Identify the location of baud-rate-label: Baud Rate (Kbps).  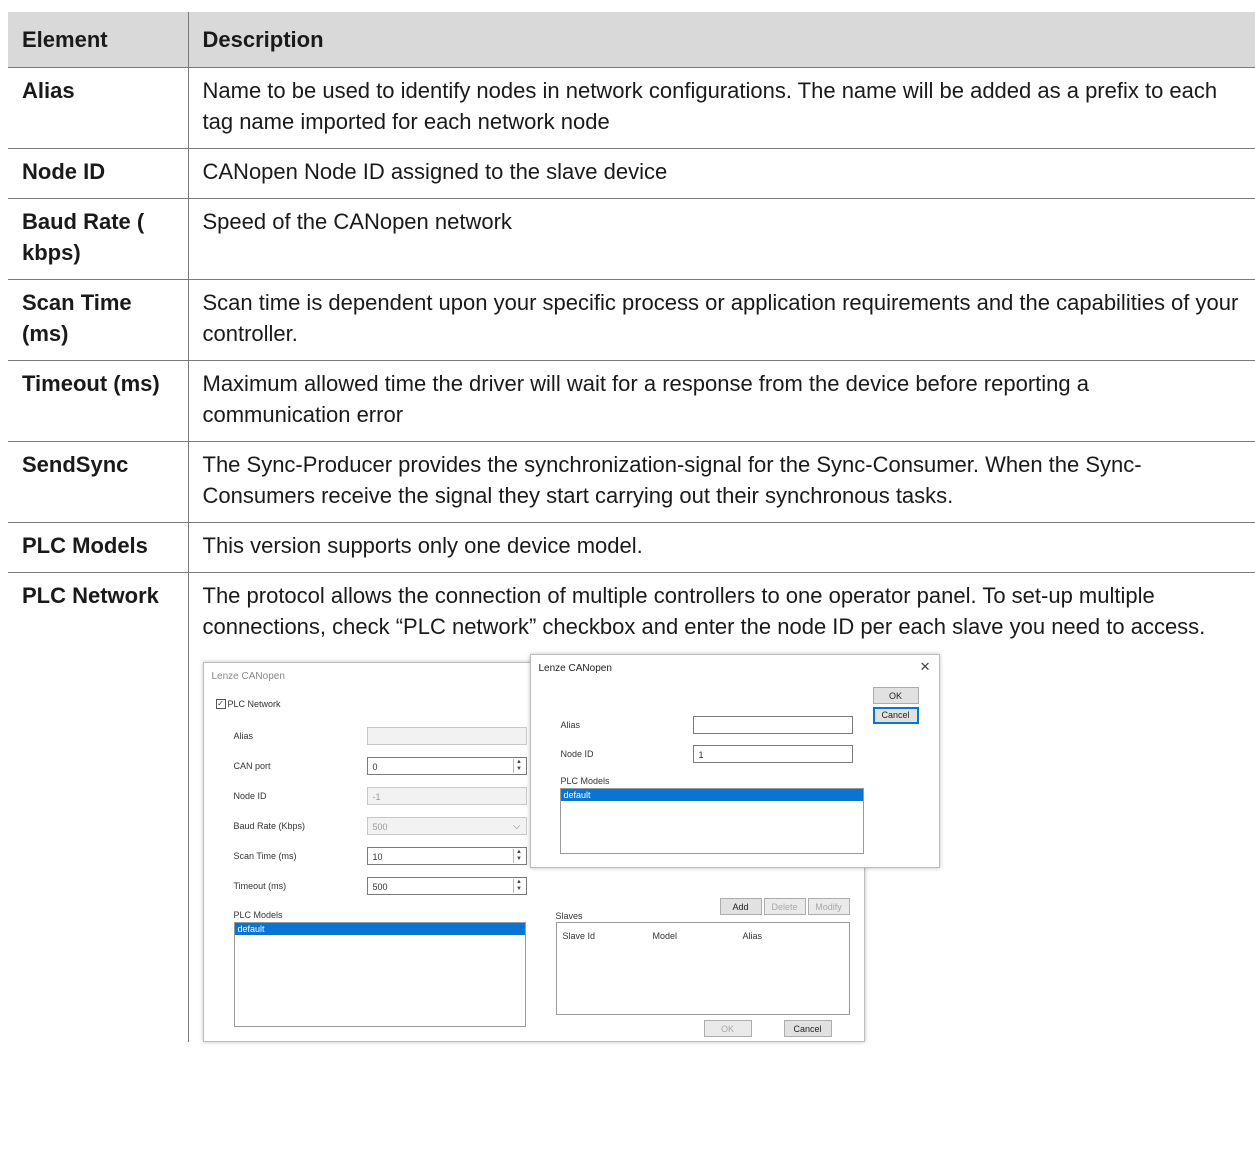
(269, 826).